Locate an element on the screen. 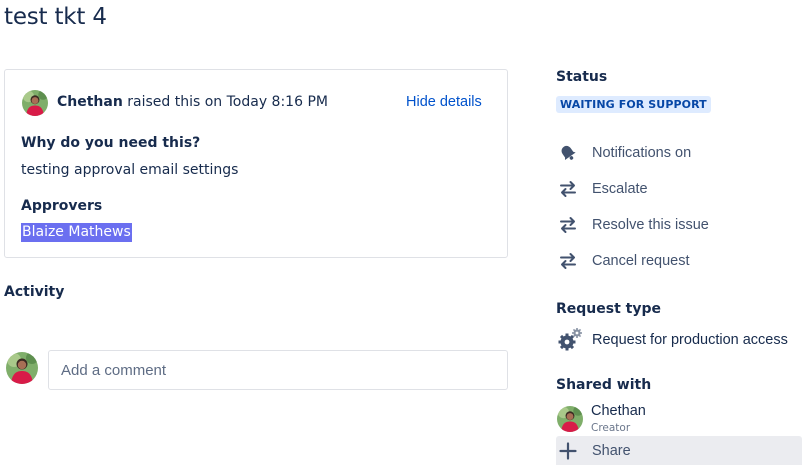  author-name: Chethan is located at coordinates (90, 102).